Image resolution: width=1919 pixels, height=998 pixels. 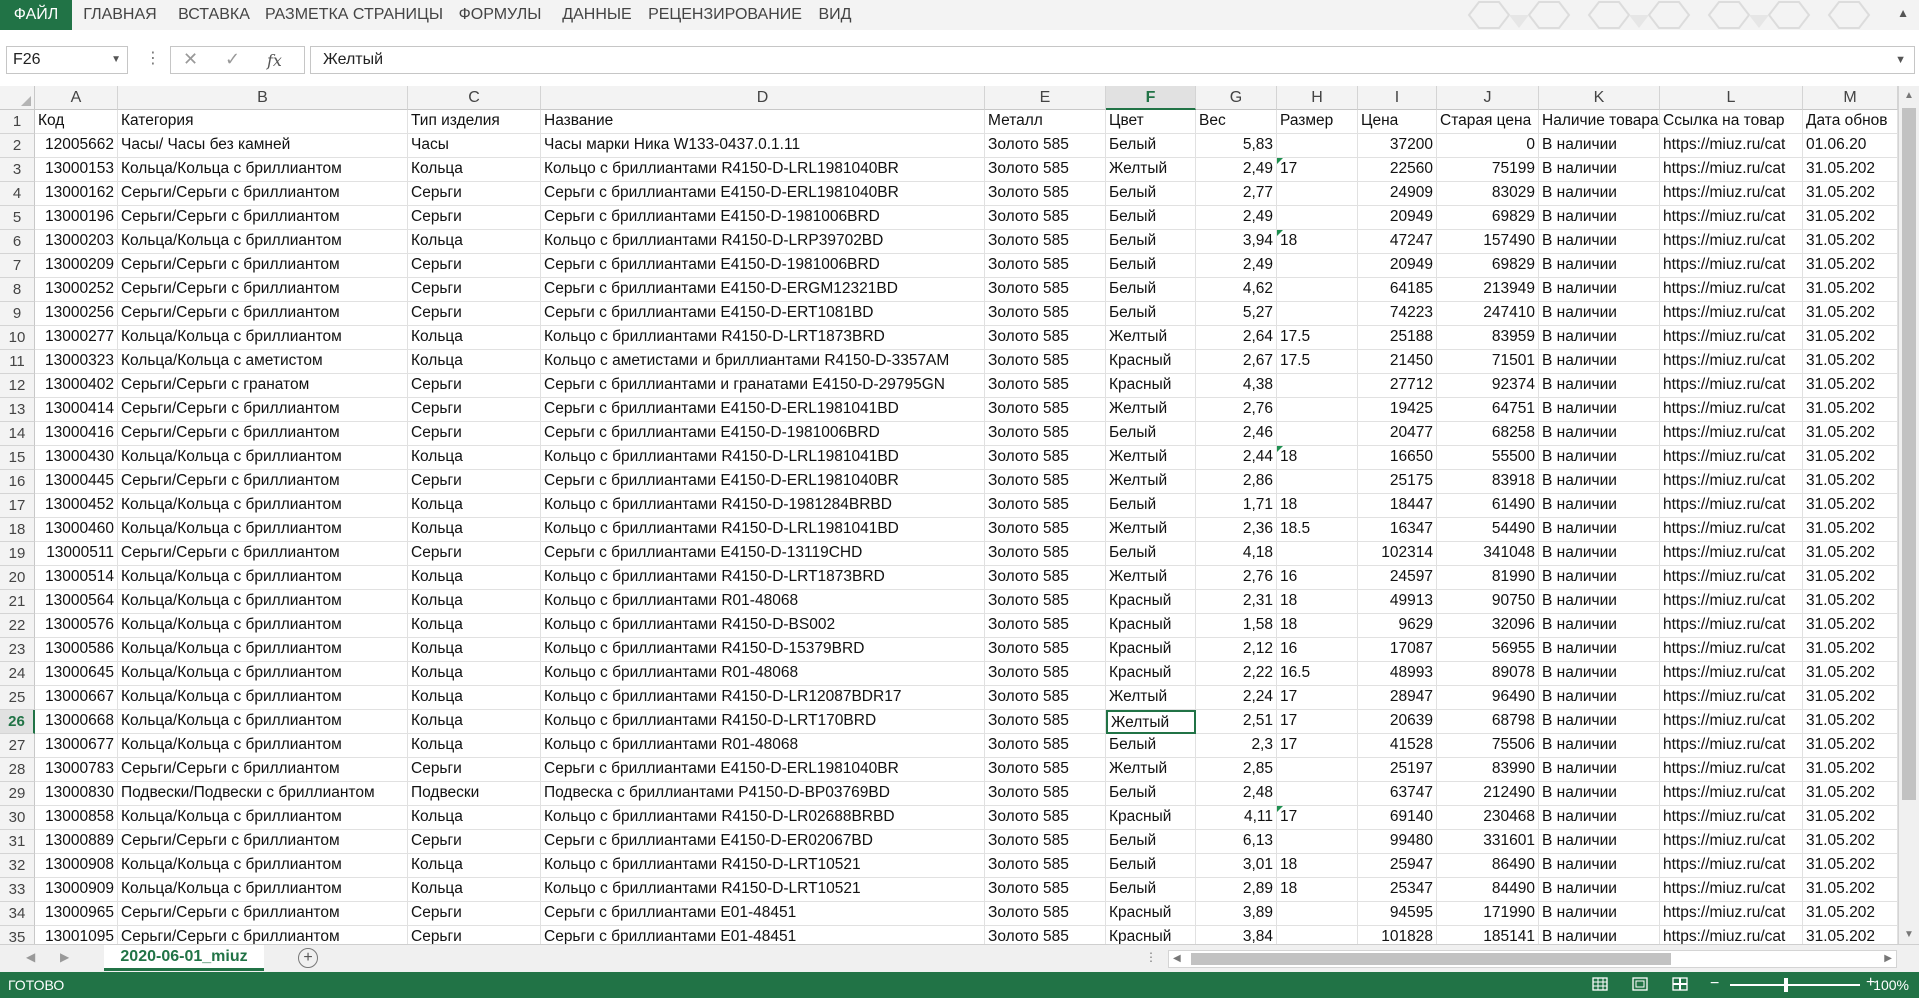 I want to click on table-cell: Кольца/Кольца с аметистом, so click(x=263, y=362).